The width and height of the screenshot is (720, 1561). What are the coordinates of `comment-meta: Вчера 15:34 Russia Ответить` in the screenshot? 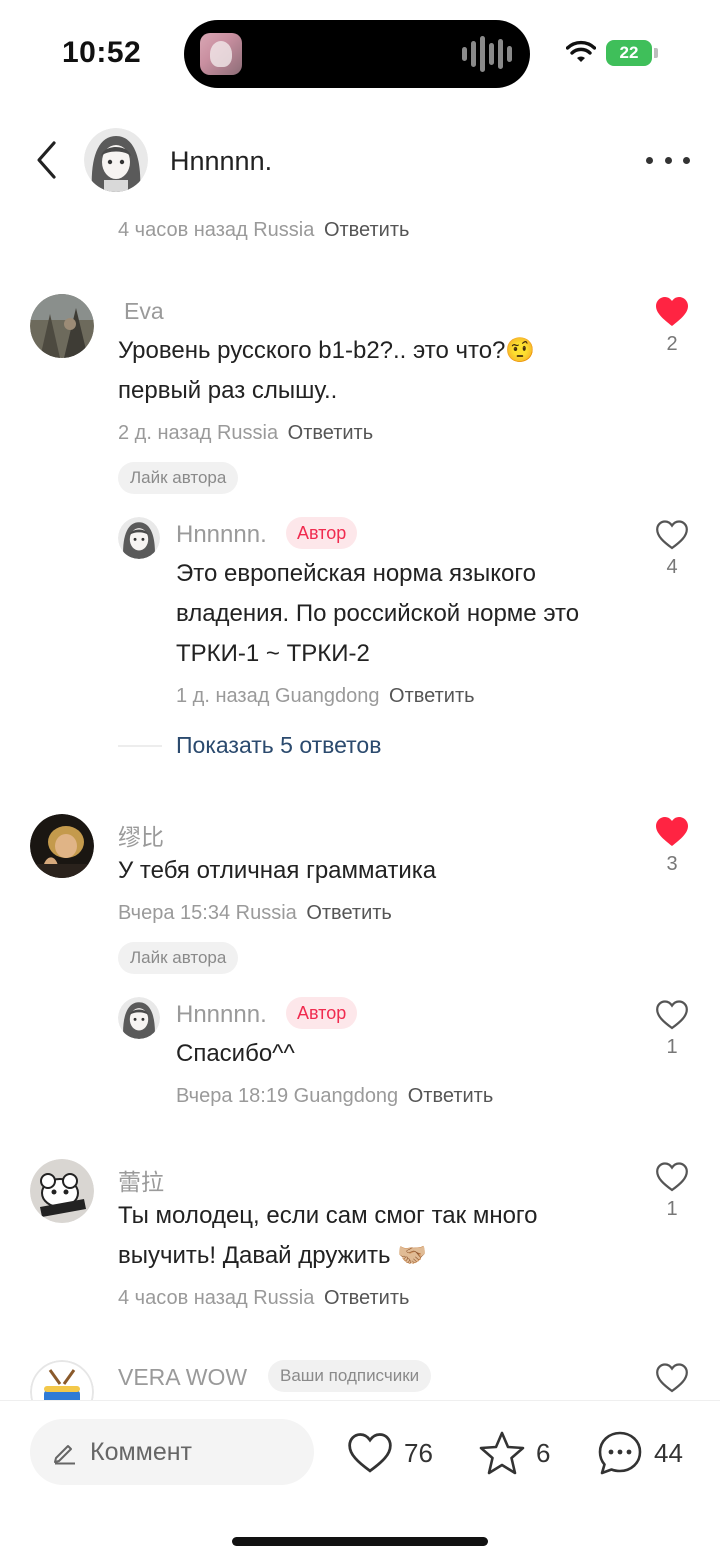 It's located at (255, 913).